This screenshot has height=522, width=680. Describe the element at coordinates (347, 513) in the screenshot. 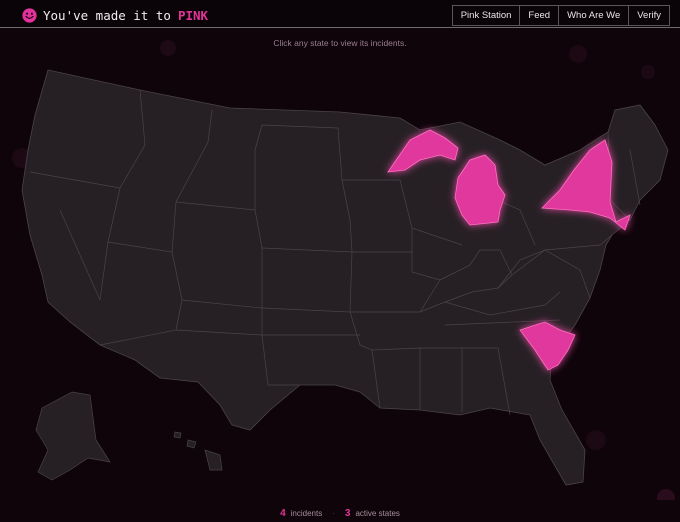

I see `states-count: 3` at that location.